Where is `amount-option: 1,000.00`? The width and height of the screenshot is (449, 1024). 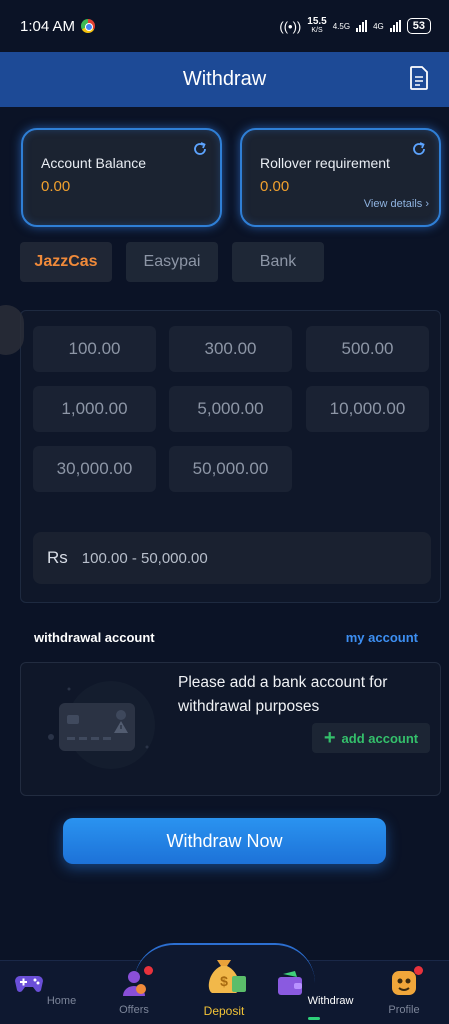 amount-option: 1,000.00 is located at coordinates (94, 409).